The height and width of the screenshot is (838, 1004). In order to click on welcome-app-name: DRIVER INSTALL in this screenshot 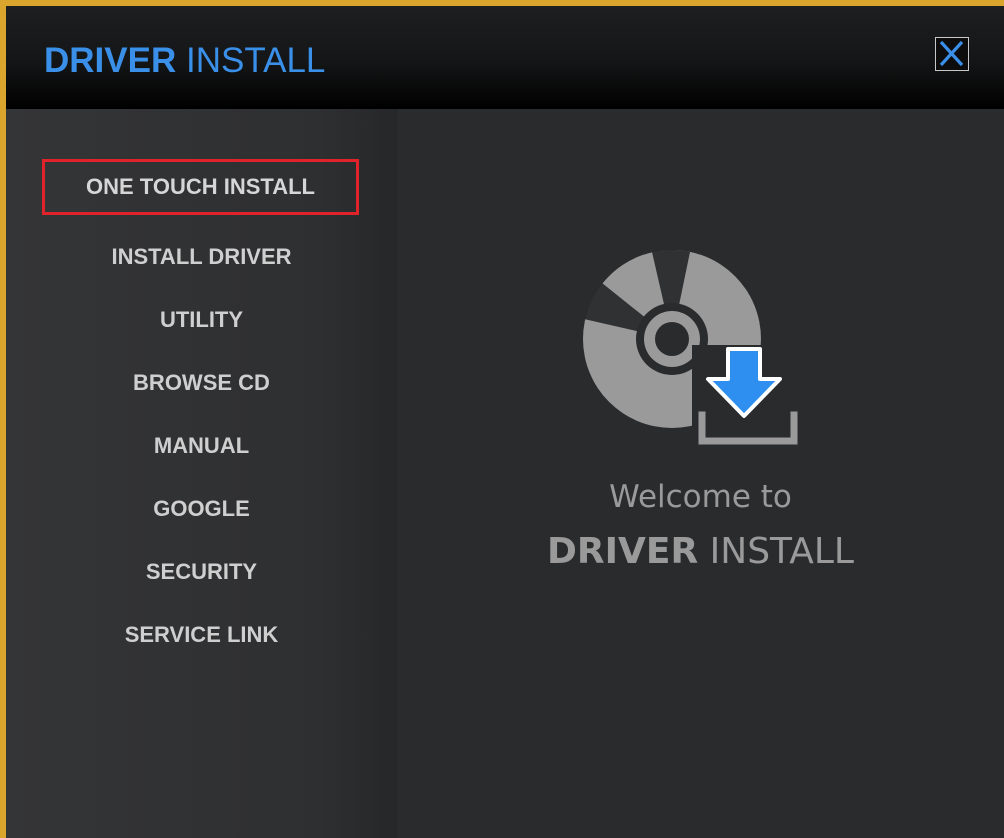, I will do `click(700, 552)`.